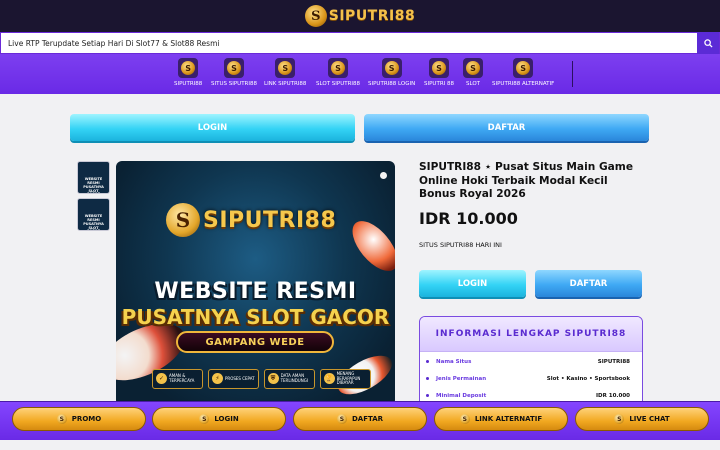  Describe the element at coordinates (255, 342) in the screenshot. I see `hero-ribbon: GAMPANG WEDE` at that location.